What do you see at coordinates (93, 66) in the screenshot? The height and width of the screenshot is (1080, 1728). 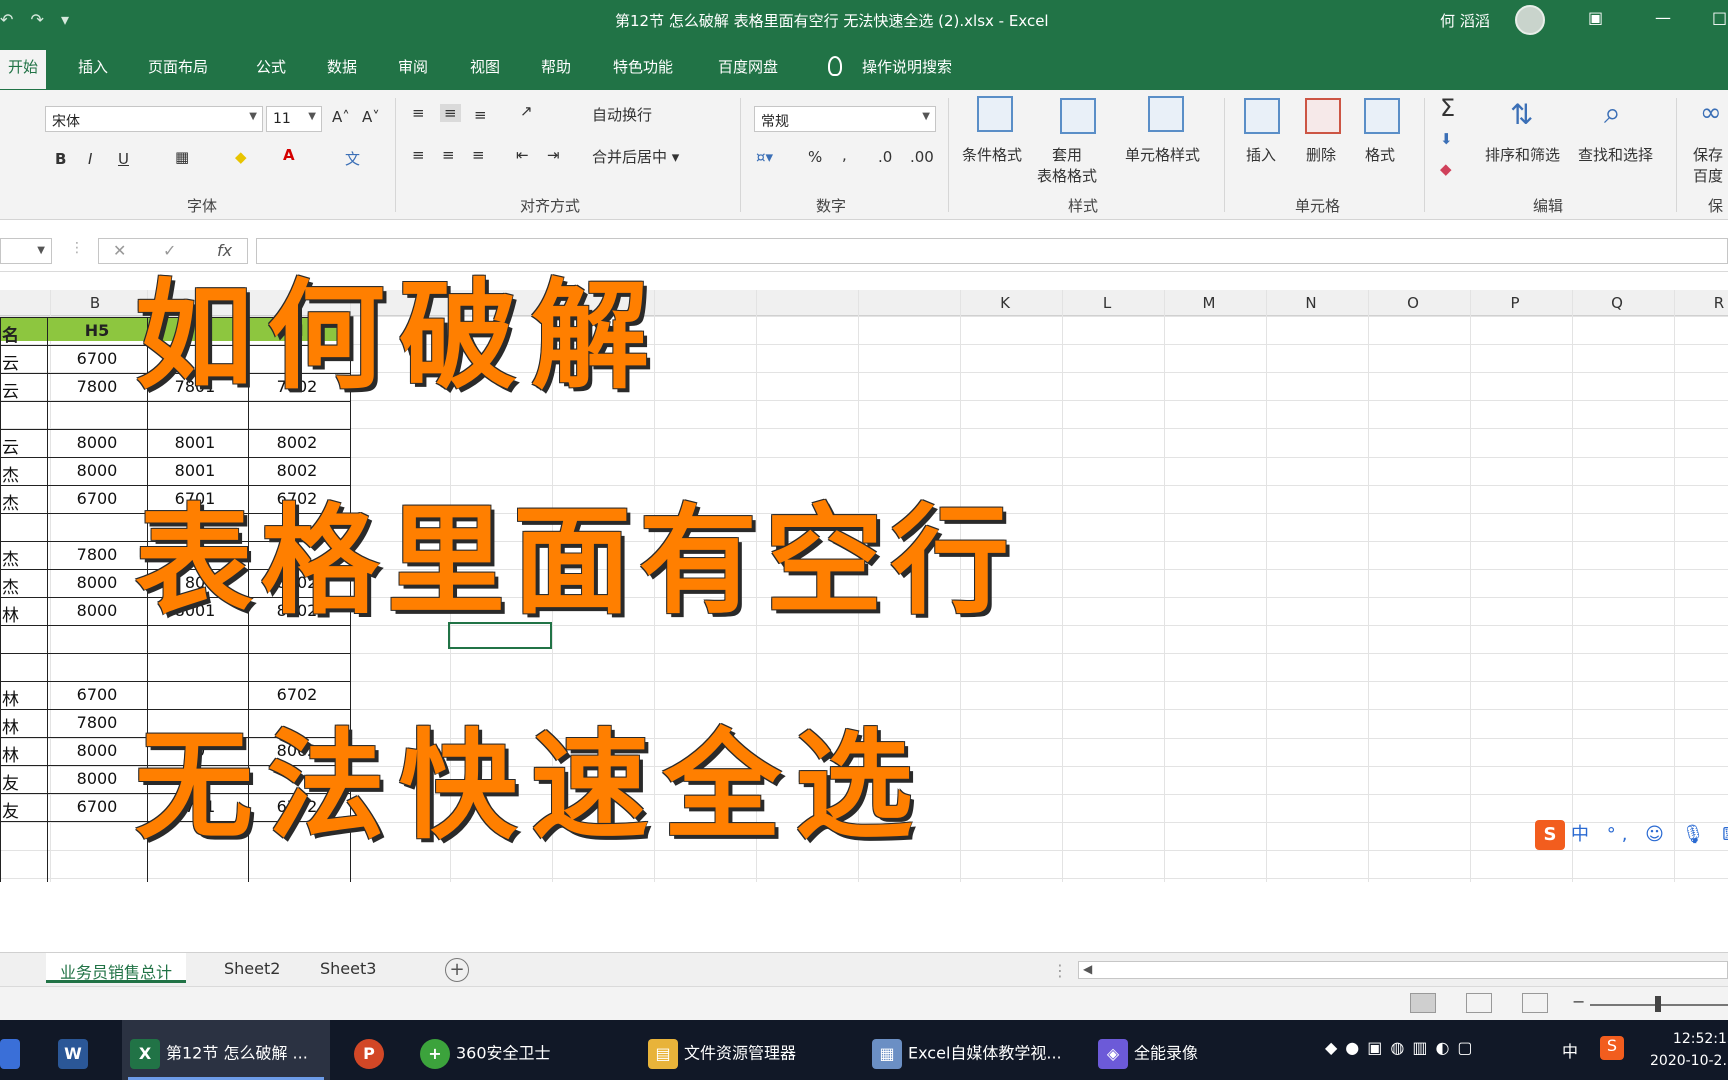 I see `tab-insert: 插入` at bounding box center [93, 66].